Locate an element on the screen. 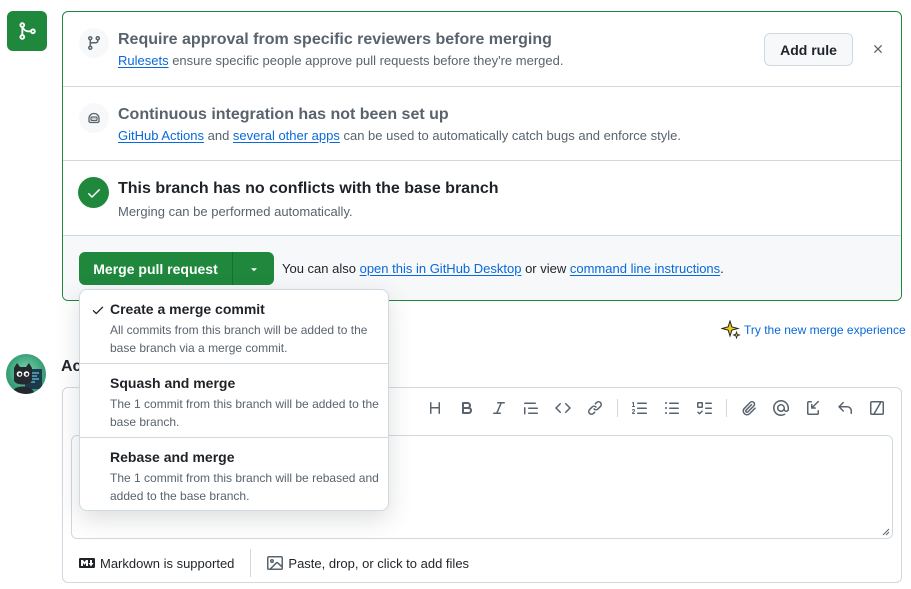 The width and height of the screenshot is (911, 589). option-title: Squash and merge is located at coordinates (173, 383).